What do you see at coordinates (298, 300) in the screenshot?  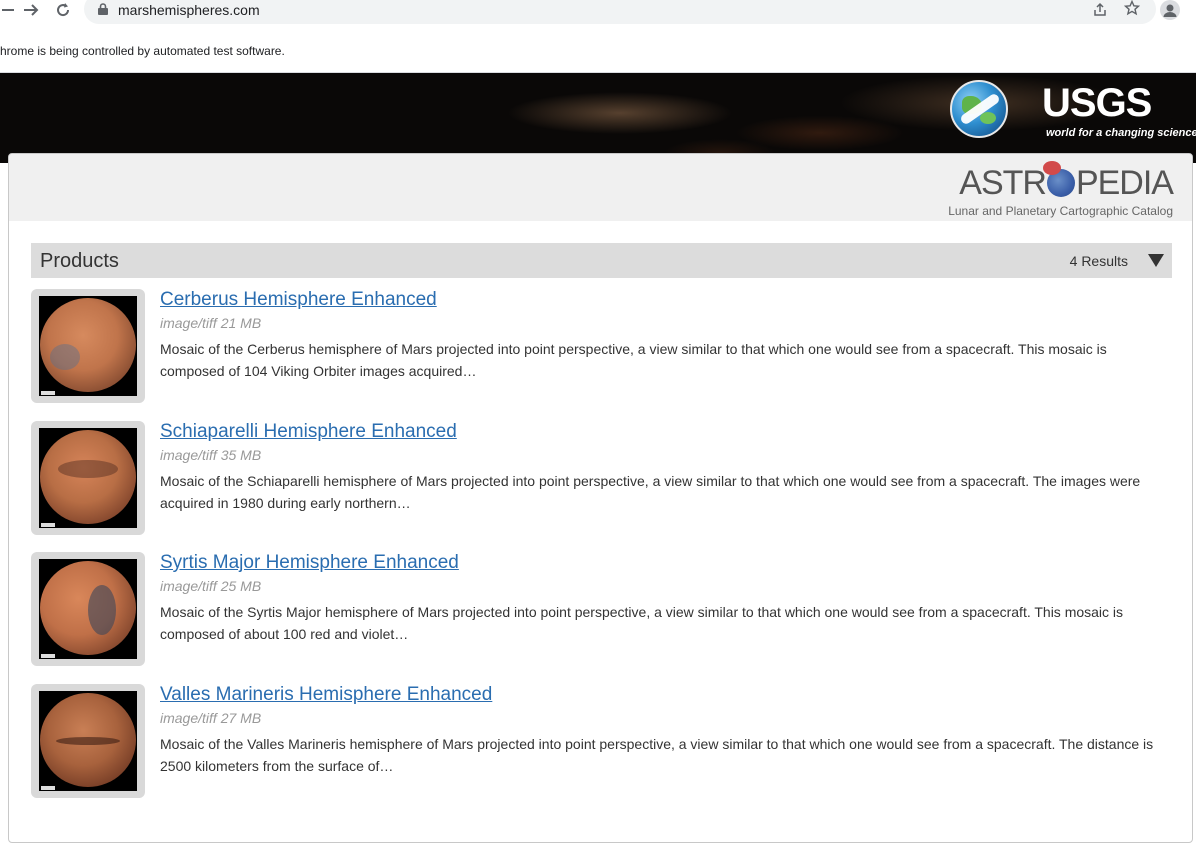 I see `product-title-link: Cerberus Hemisphere Enhanced` at bounding box center [298, 300].